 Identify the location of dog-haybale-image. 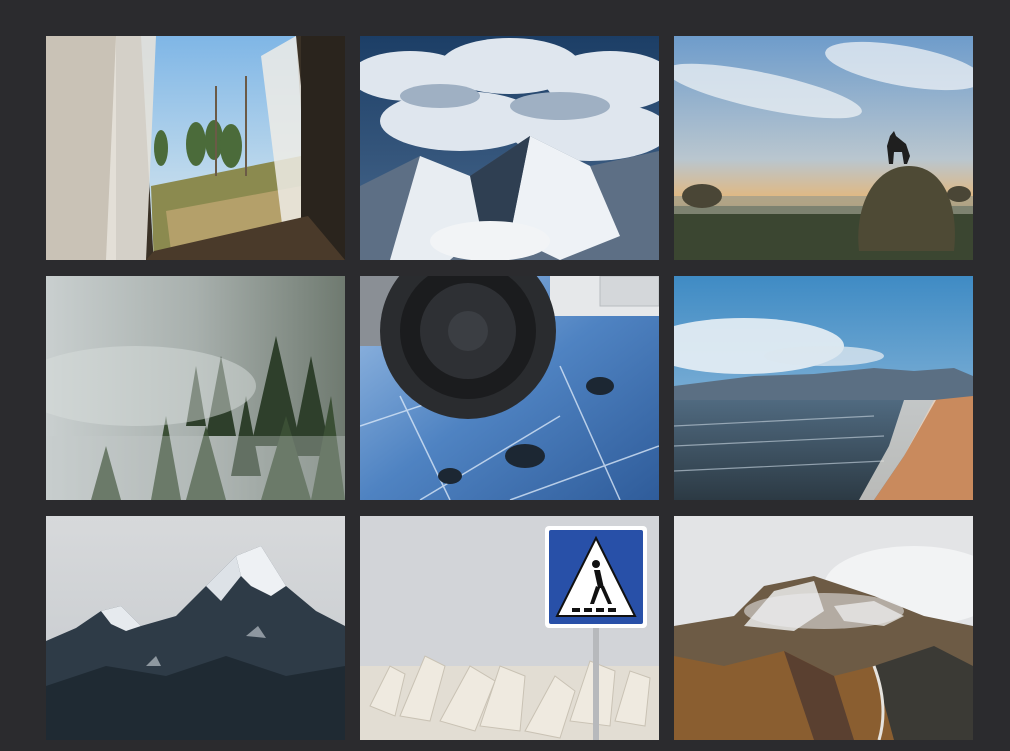
(823, 148).